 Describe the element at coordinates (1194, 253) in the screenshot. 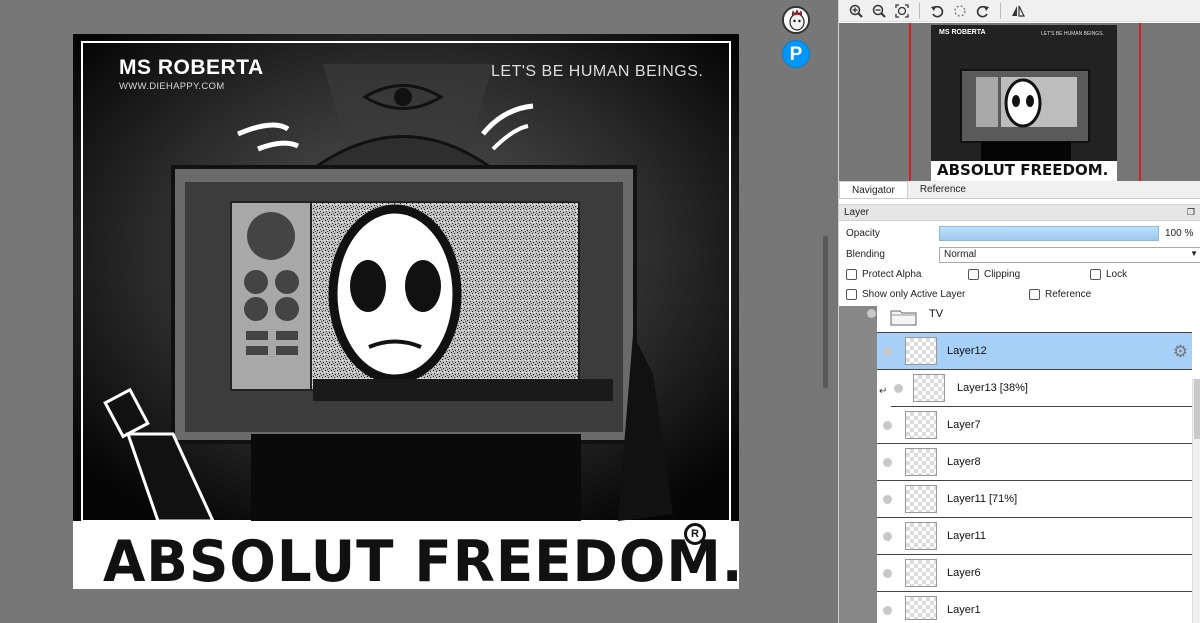

I see `chevron-down-icon: ▼` at that location.